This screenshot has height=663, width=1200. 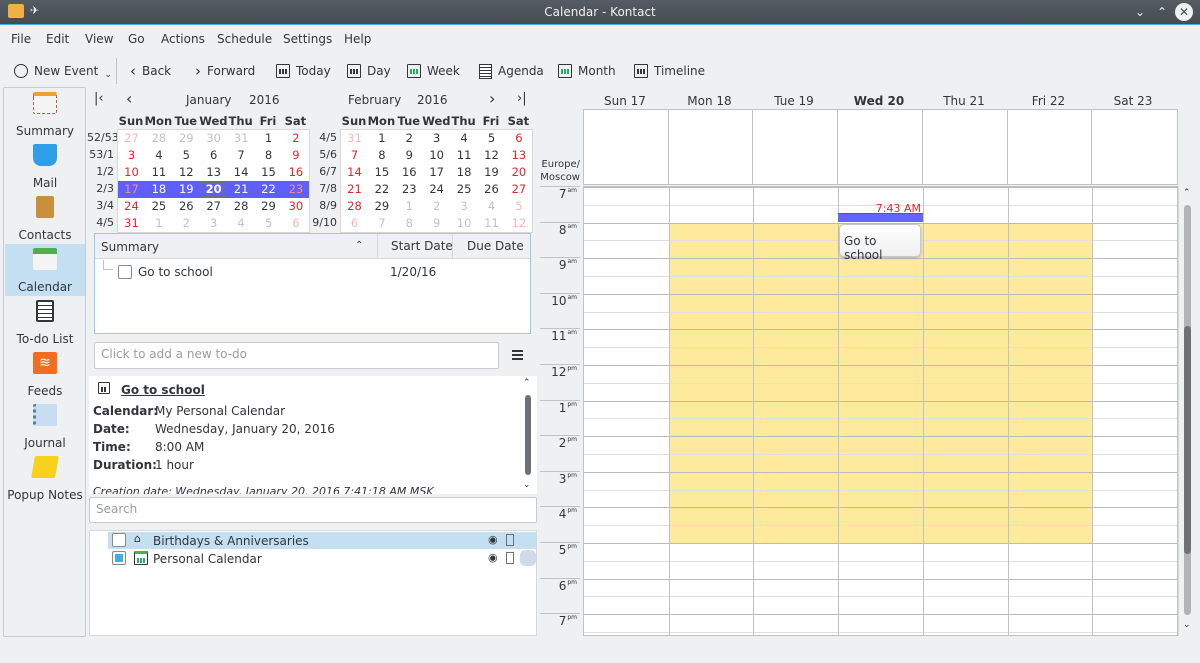 What do you see at coordinates (587, 71) in the screenshot?
I see `month-view-button: Month` at bounding box center [587, 71].